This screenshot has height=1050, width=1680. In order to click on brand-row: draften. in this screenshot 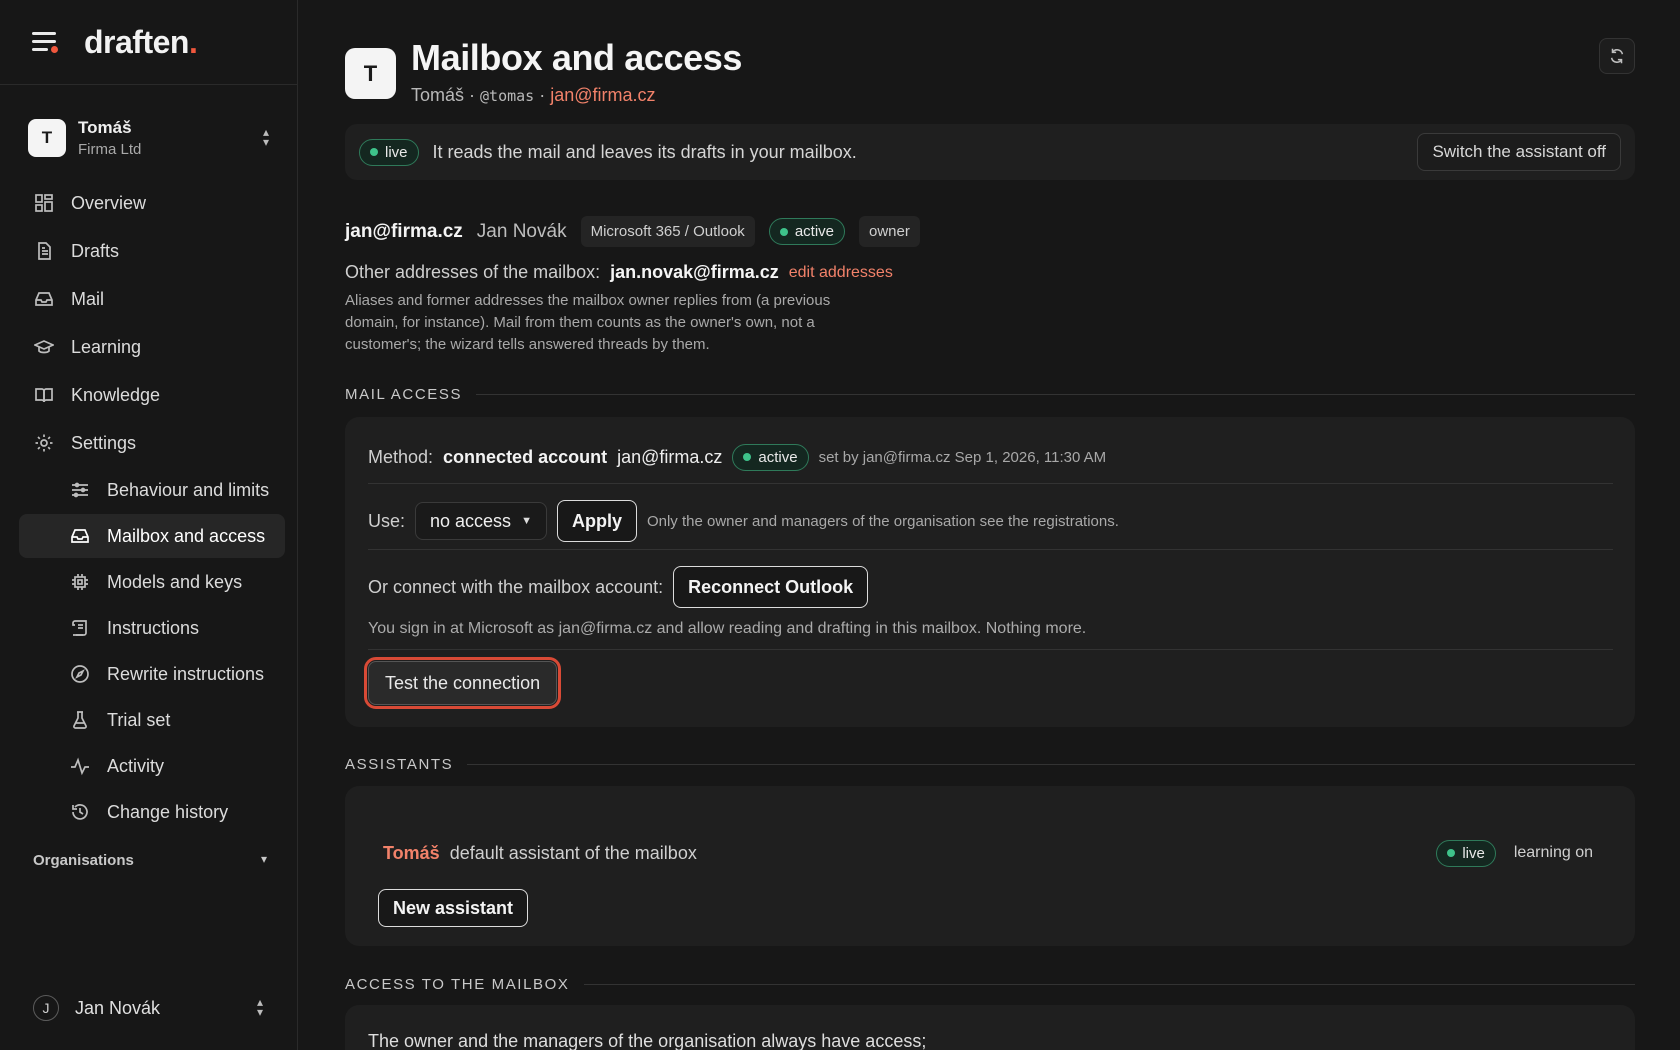, I will do `click(148, 42)`.